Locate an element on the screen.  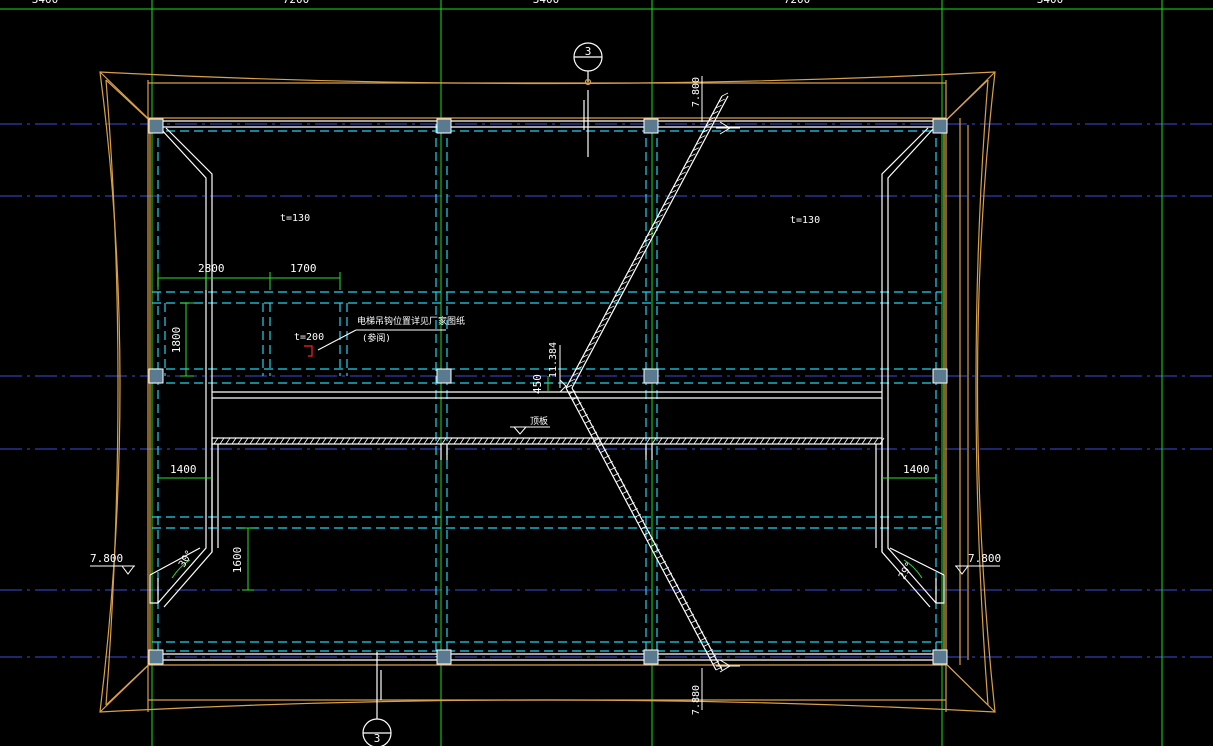
dim-450: 450 is located at coordinates (537, 384).